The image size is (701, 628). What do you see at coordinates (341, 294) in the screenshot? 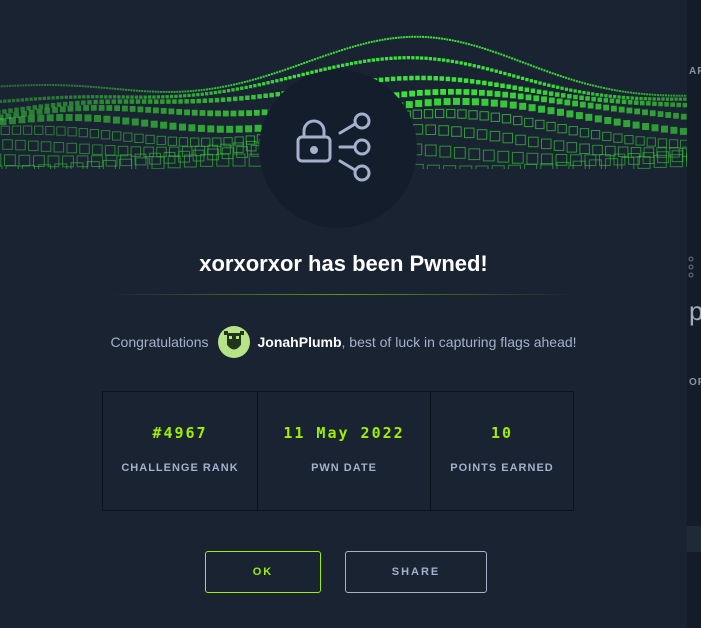
I see `title-divider` at bounding box center [341, 294].